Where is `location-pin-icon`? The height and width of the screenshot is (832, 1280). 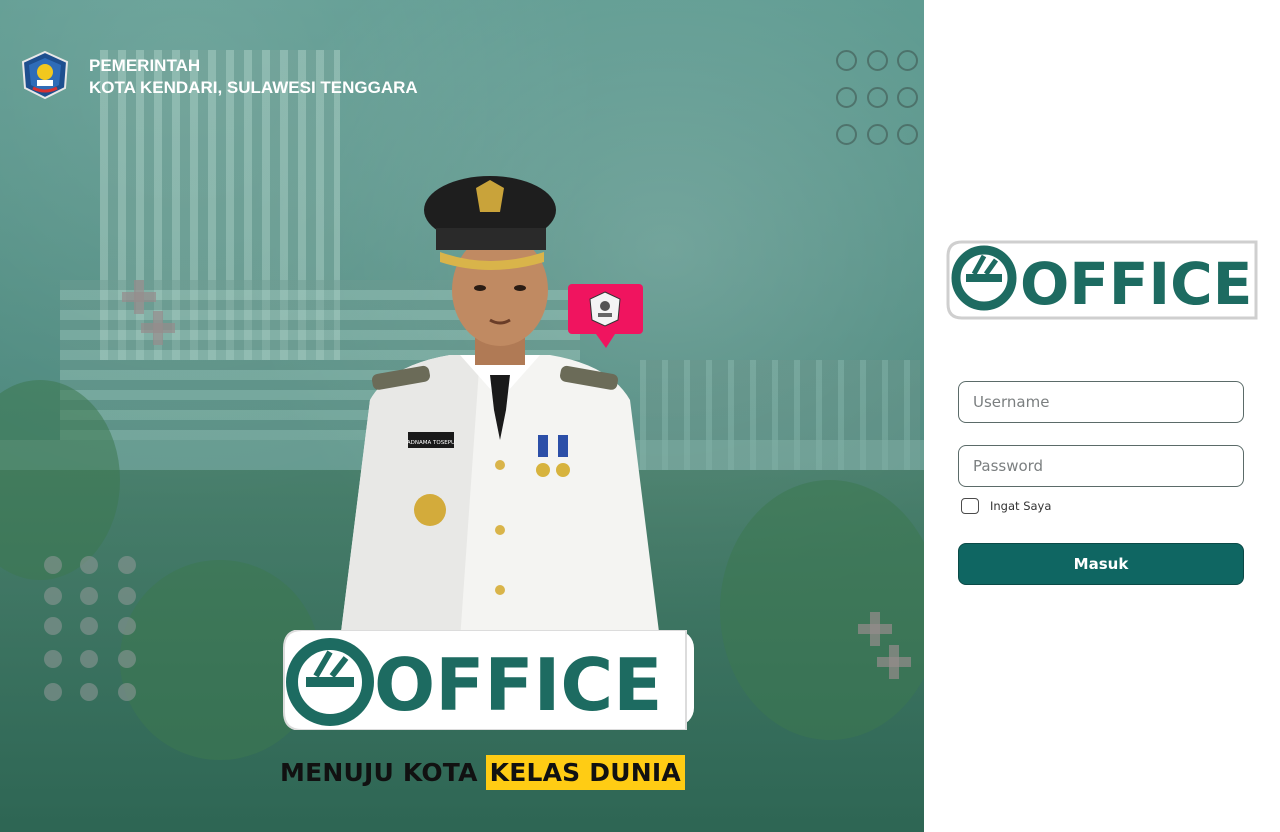
location-pin-icon is located at coordinates (605, 316).